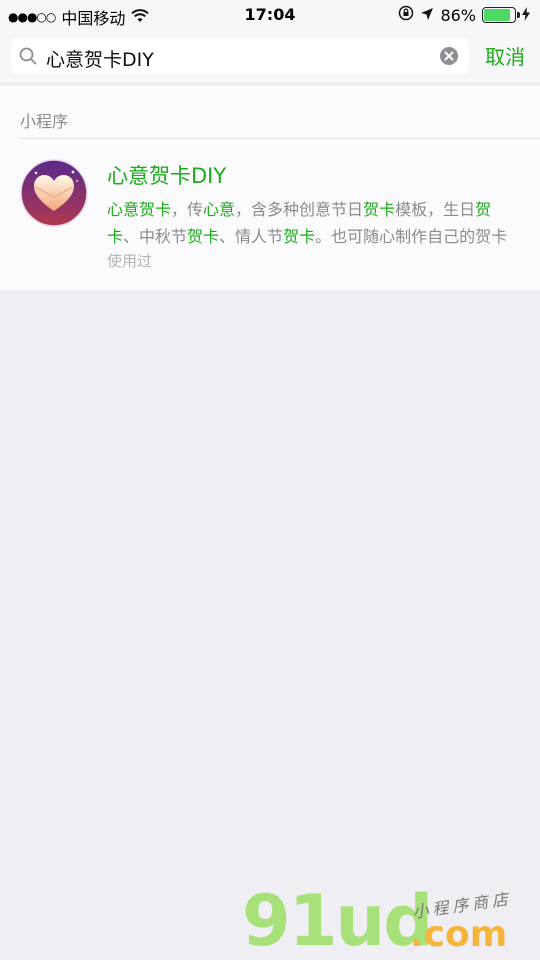 The image size is (540, 960). What do you see at coordinates (449, 56) in the screenshot?
I see `clear-search-icon` at bounding box center [449, 56].